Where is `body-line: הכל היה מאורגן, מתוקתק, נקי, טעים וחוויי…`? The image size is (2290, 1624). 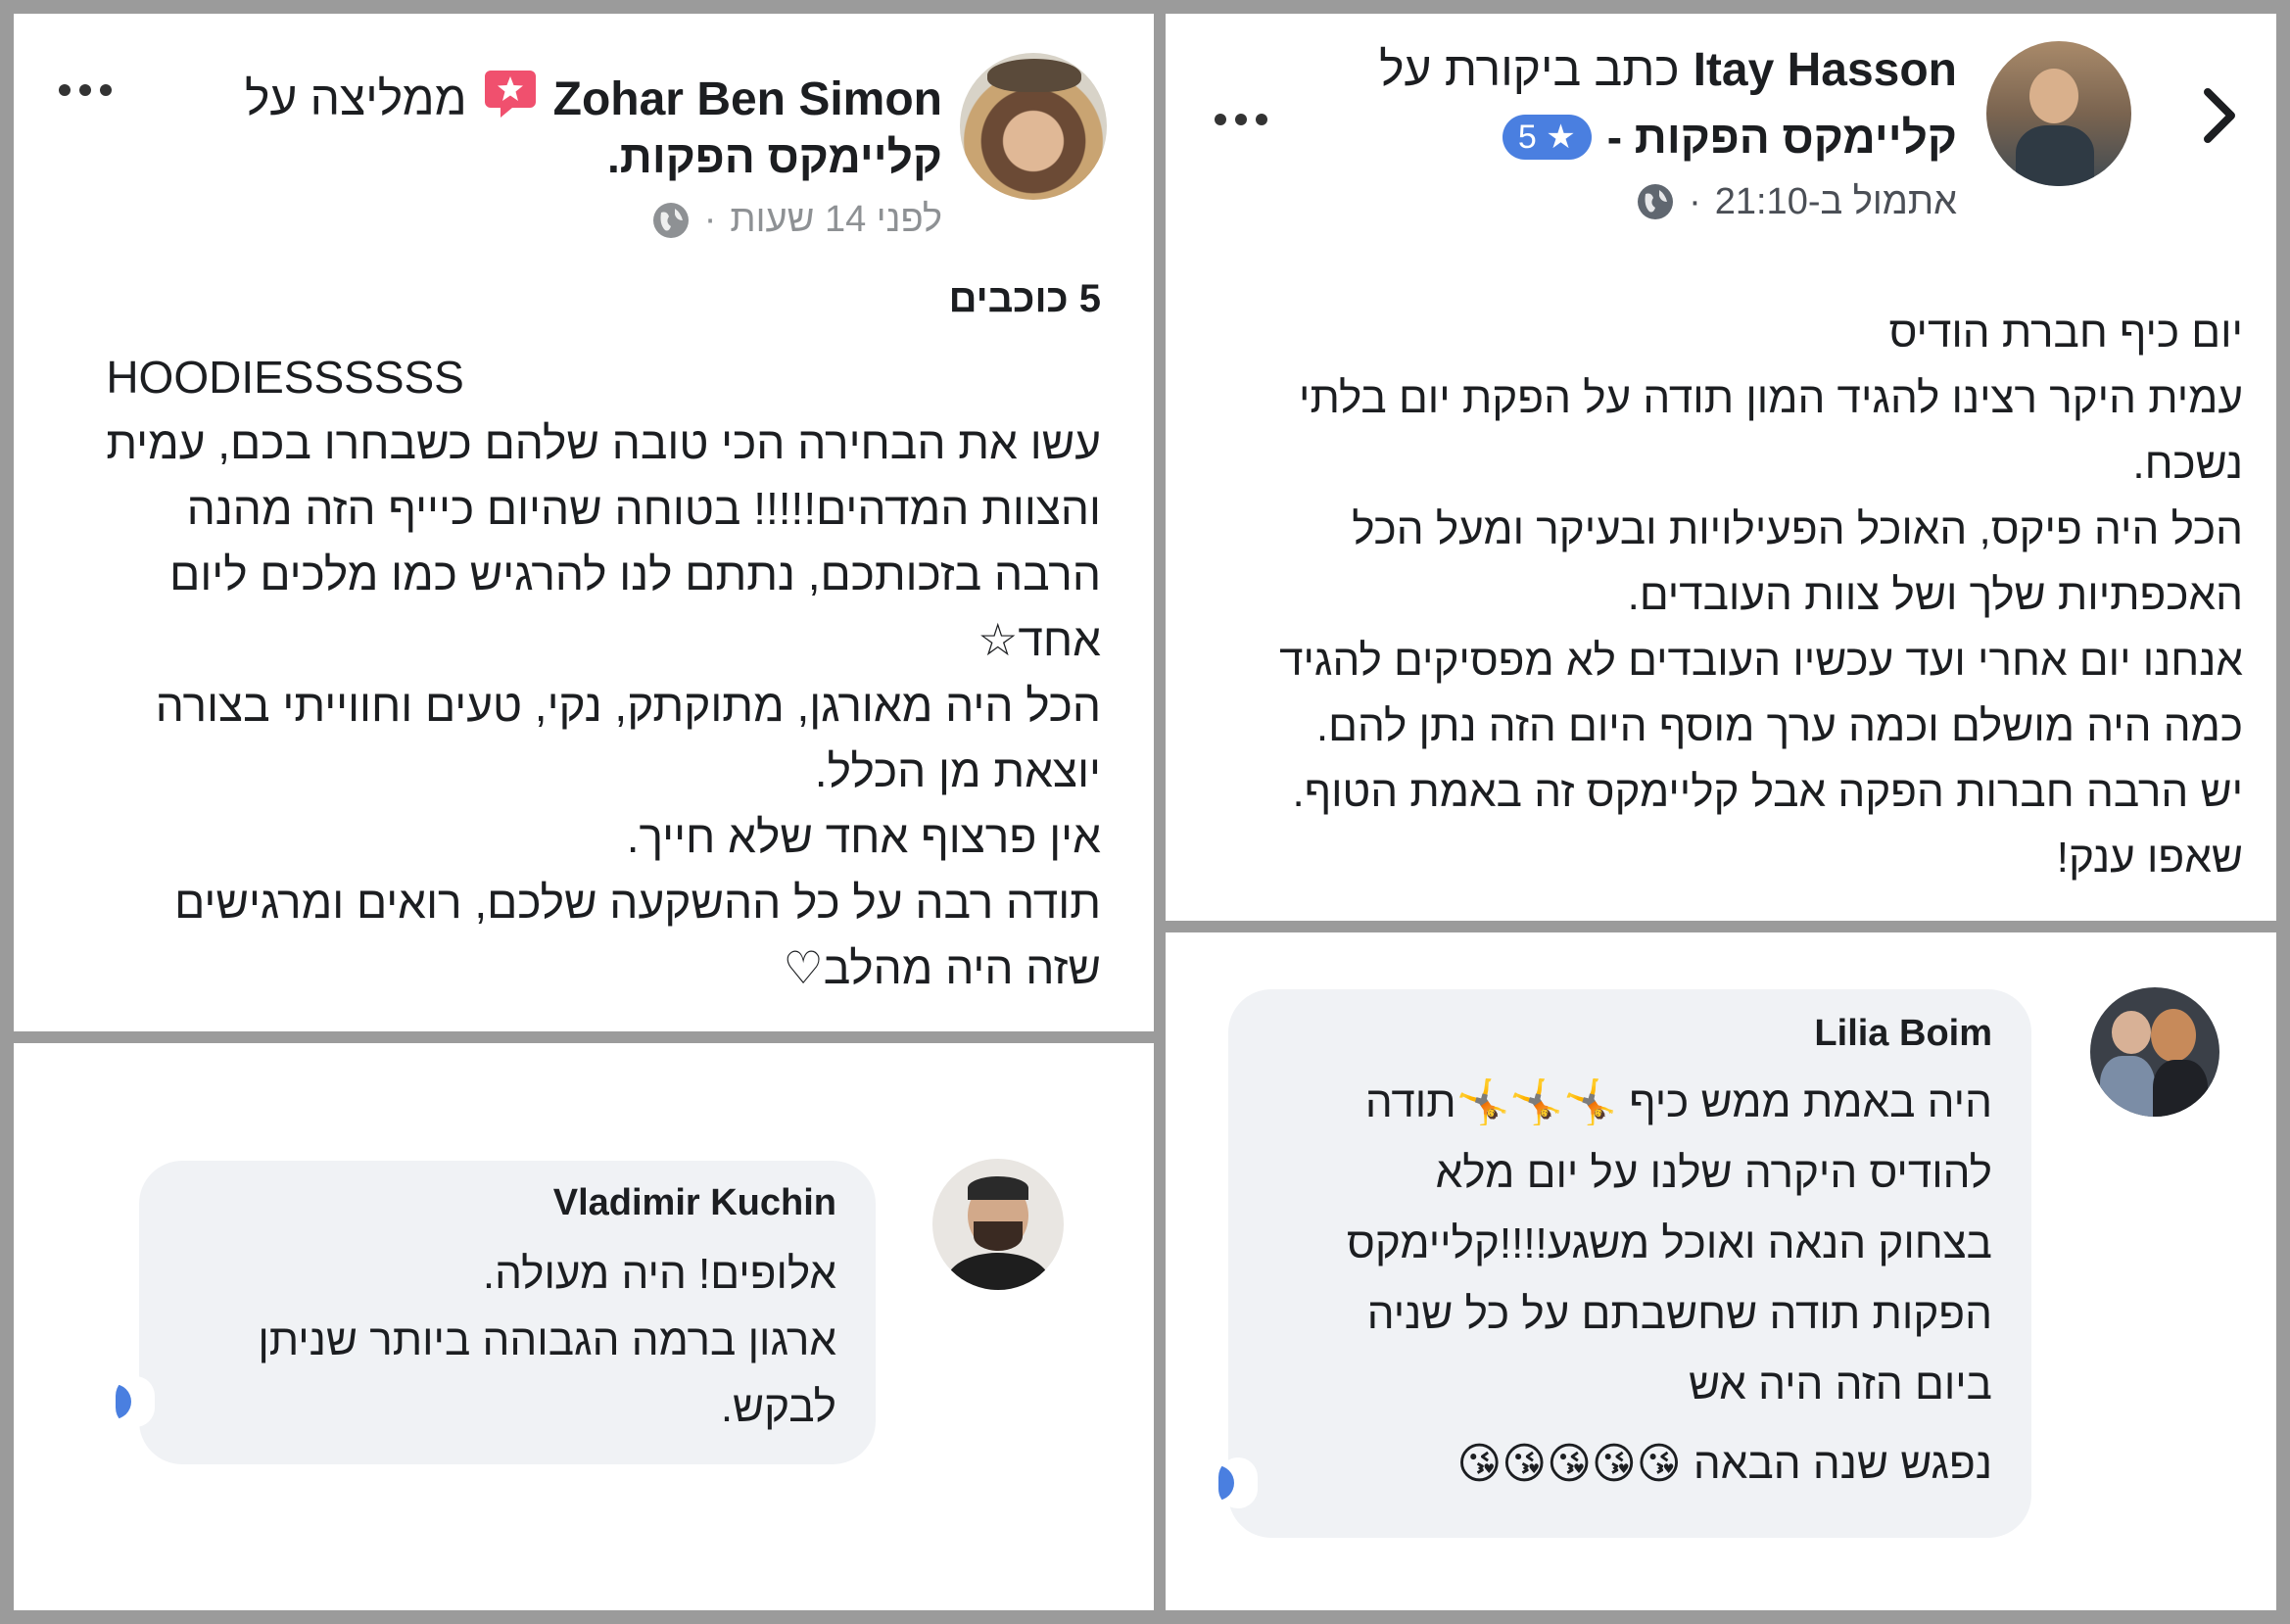
body-line: הכל היה מאורגן, מתוקתק, נקי, טעים וחוויי… is located at coordinates (628, 706).